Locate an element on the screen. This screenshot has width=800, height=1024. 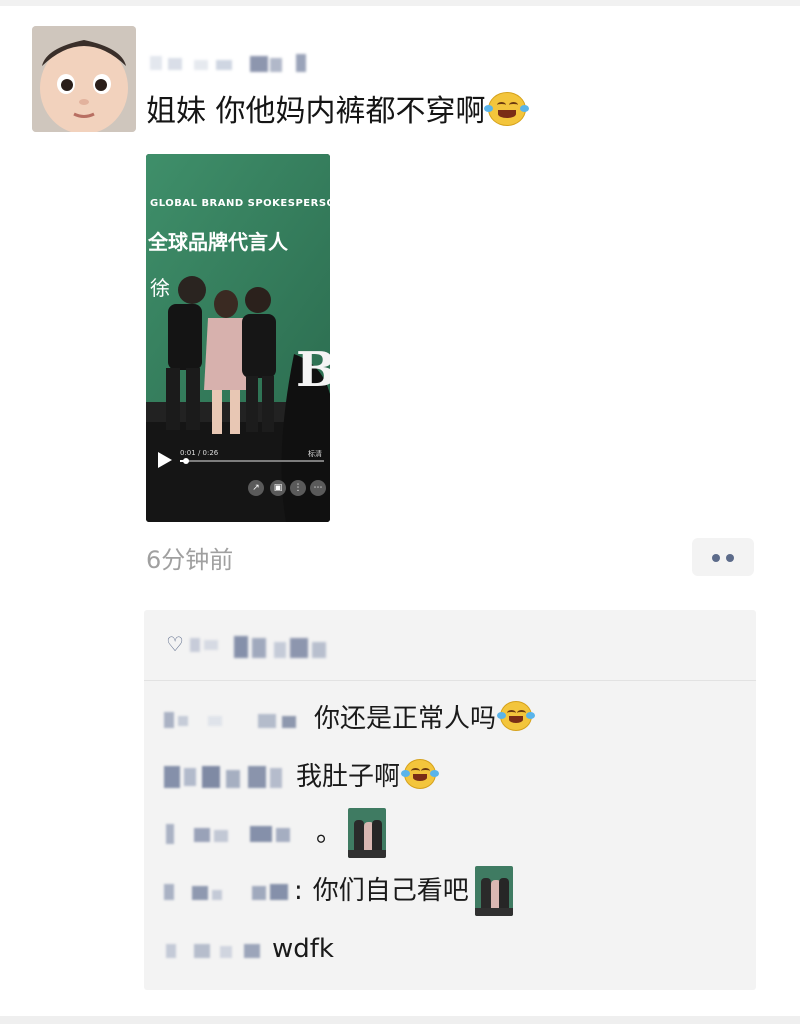
play-icon is located at coordinates (165, 460).